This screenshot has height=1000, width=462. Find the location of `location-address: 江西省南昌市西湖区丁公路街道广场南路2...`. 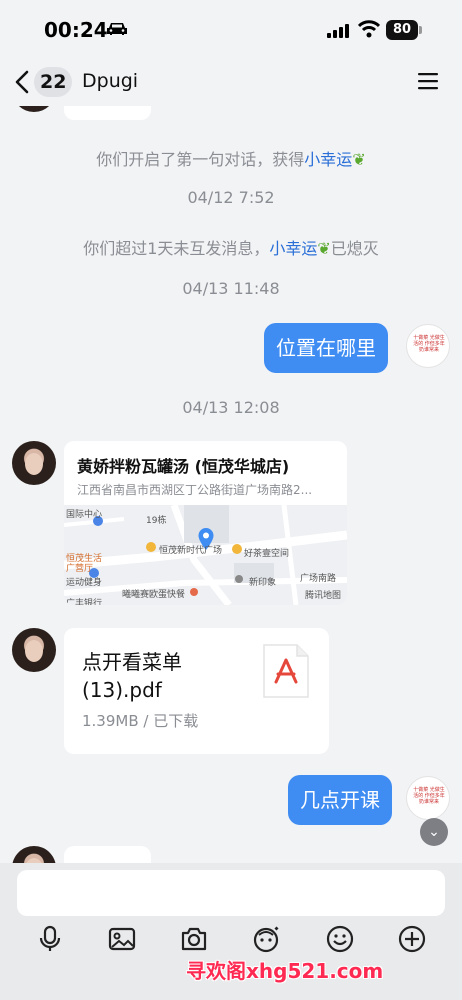

location-address: 江西省南昌市西湖区丁公路街道广场南路2... is located at coordinates (195, 490).